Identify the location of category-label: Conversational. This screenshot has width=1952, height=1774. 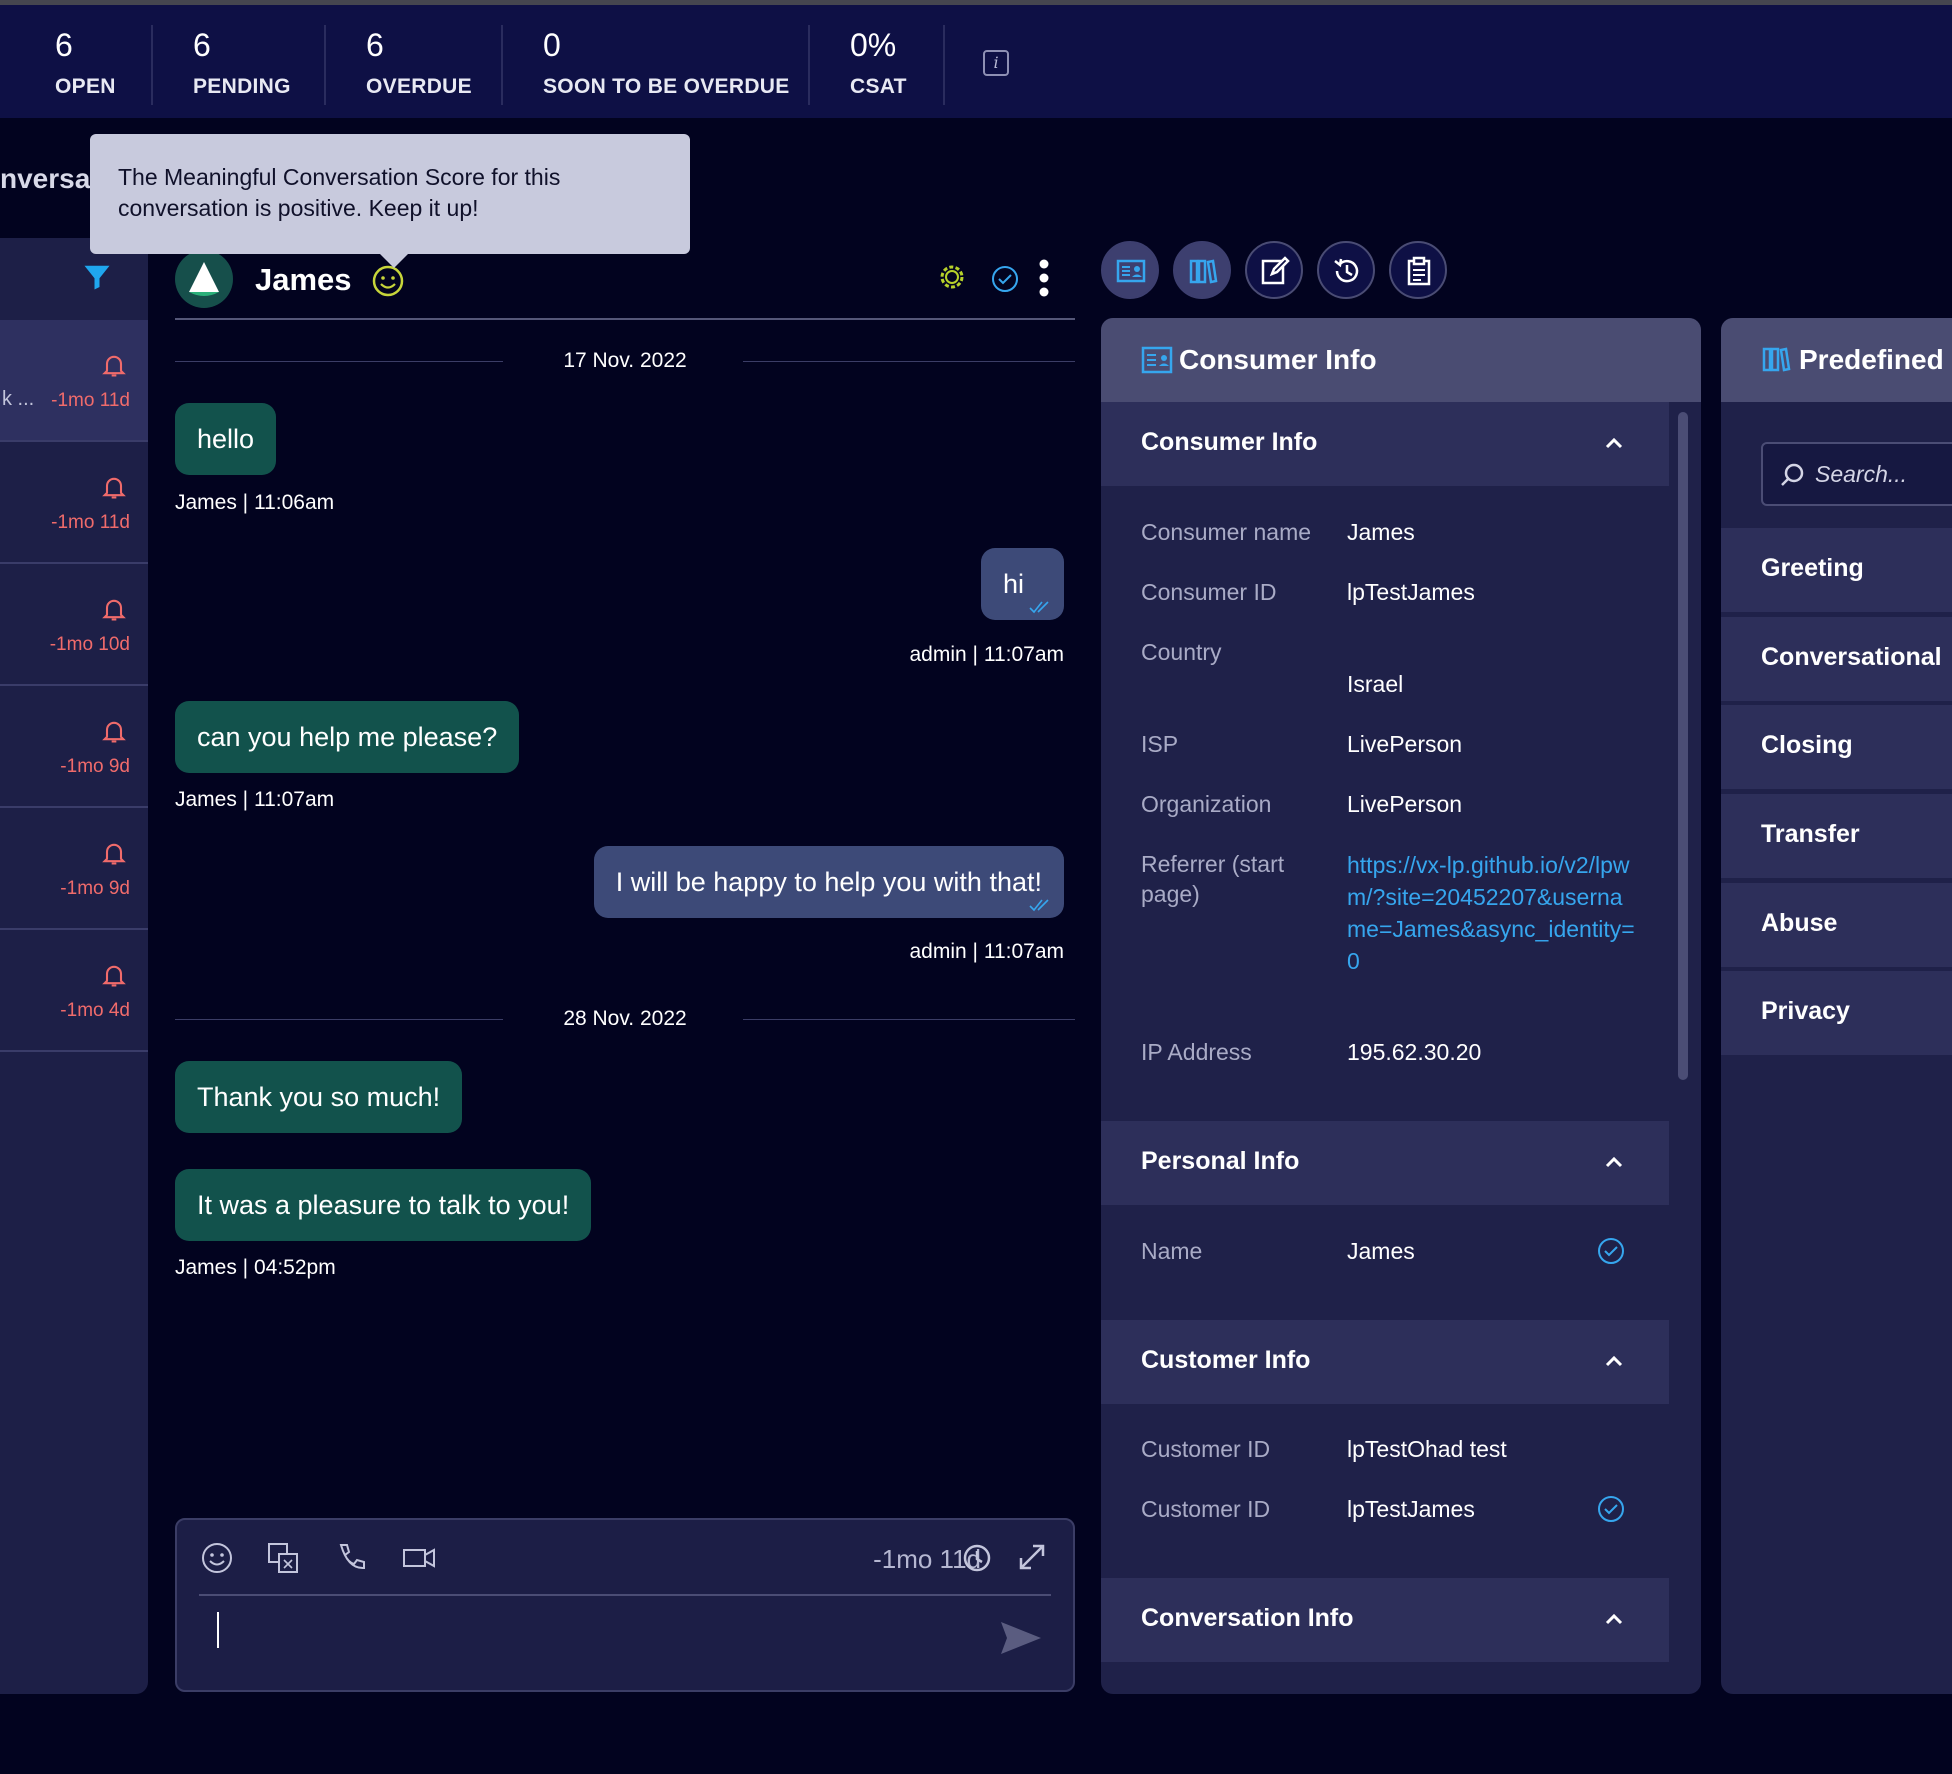
(1851, 657).